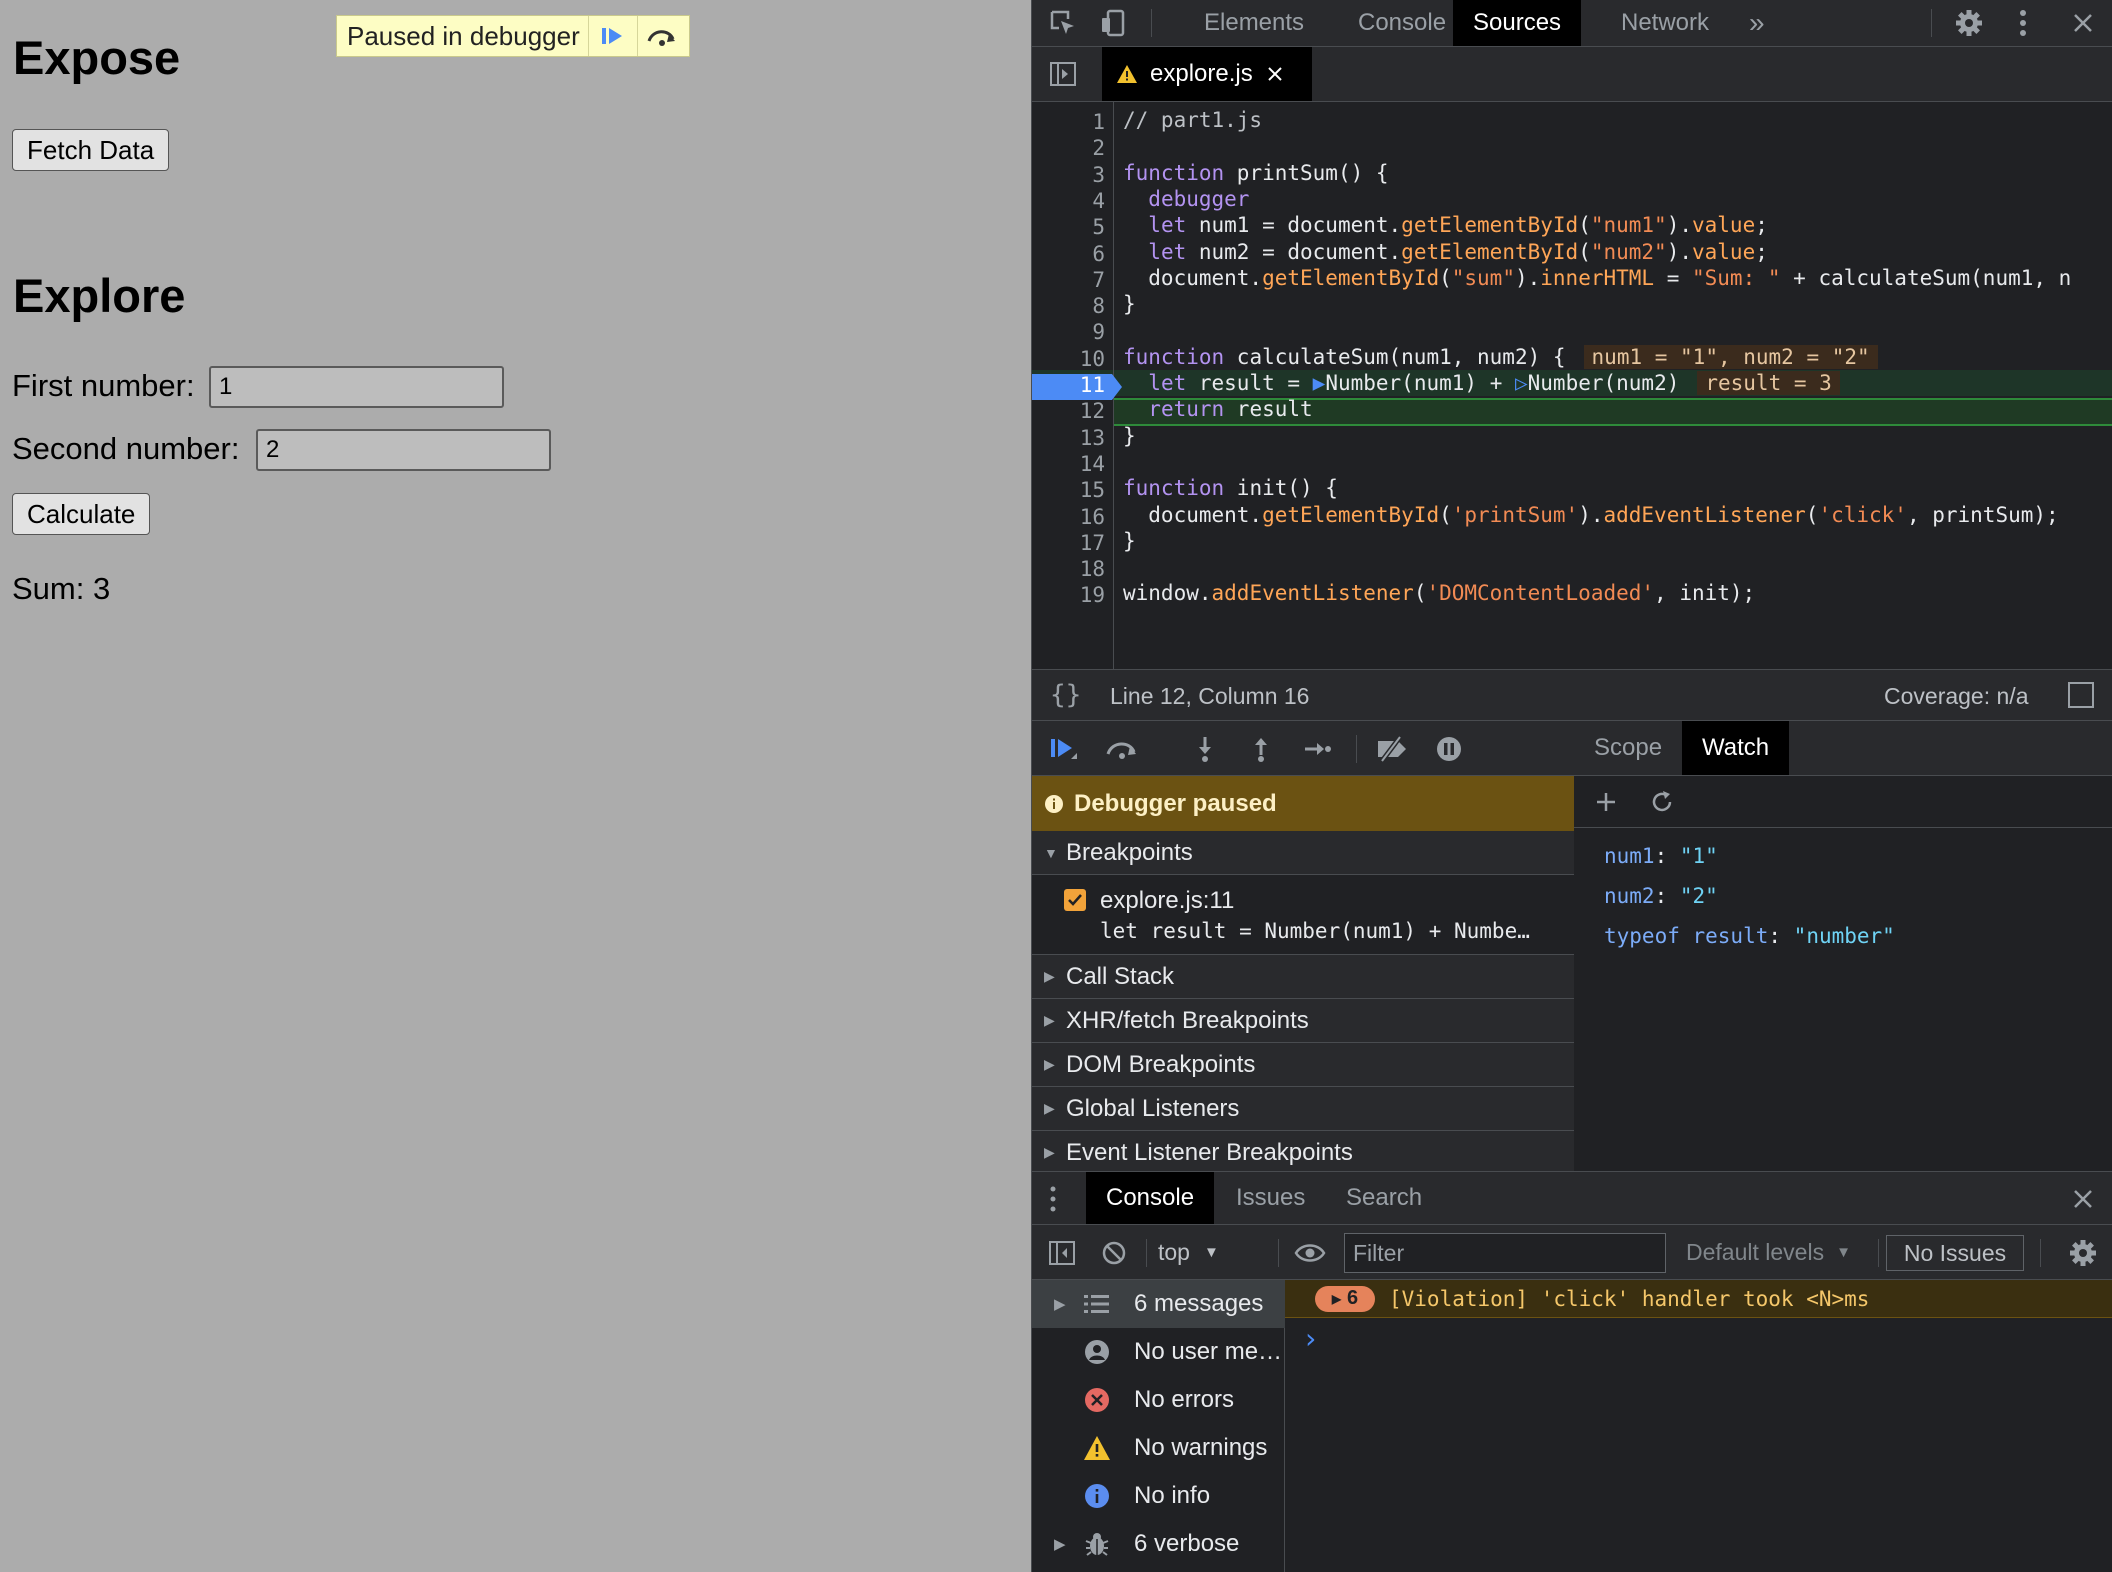  What do you see at coordinates (1075, 569) in the screenshot?
I see `line-number: 18` at bounding box center [1075, 569].